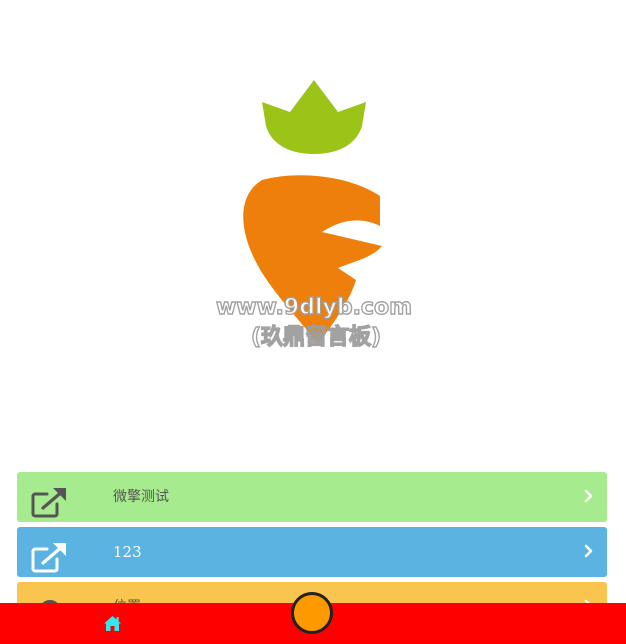 The width and height of the screenshot is (626, 644). I want to click on menu-item-123: 123, so click(312, 552).